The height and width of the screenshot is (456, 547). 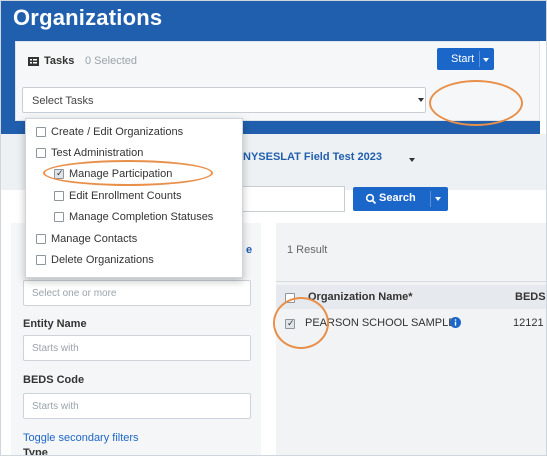 What do you see at coordinates (97, 153) in the screenshot?
I see `menu-item-label: Test Administration` at bounding box center [97, 153].